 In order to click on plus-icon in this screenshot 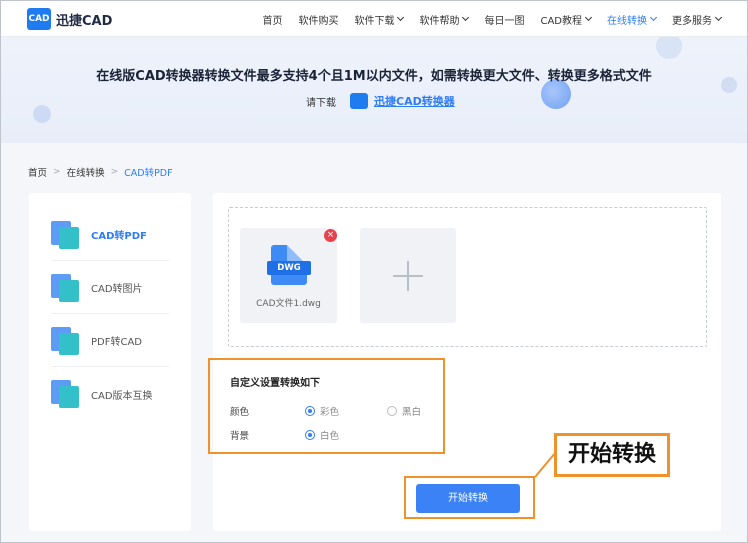, I will do `click(408, 276)`.